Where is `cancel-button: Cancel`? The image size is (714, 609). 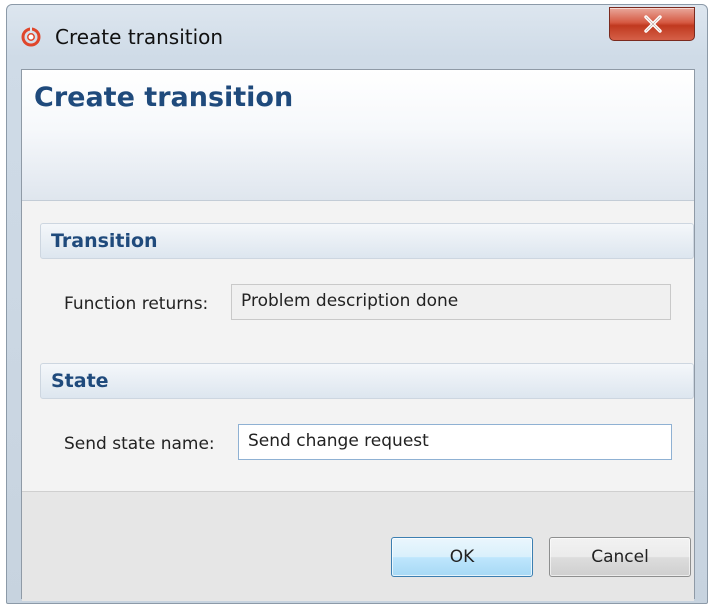 cancel-button: Cancel is located at coordinates (620, 557).